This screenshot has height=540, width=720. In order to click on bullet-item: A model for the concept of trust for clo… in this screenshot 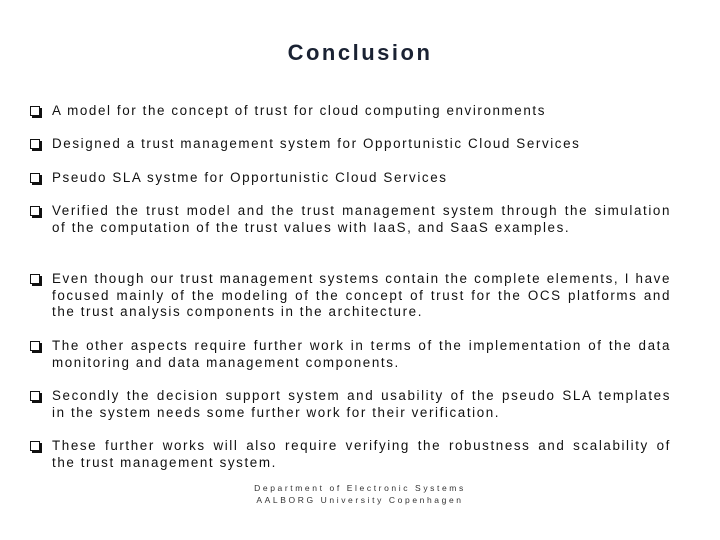, I will do `click(350, 111)`.